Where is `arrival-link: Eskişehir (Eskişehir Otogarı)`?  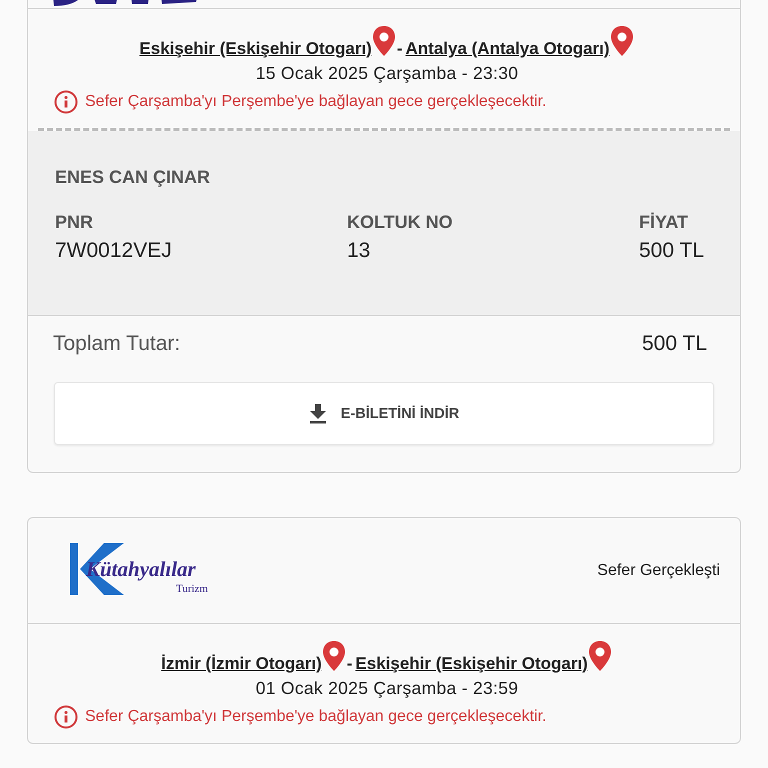
arrival-link: Eskişehir (Eskişehir Otogarı) is located at coordinates (471, 665).